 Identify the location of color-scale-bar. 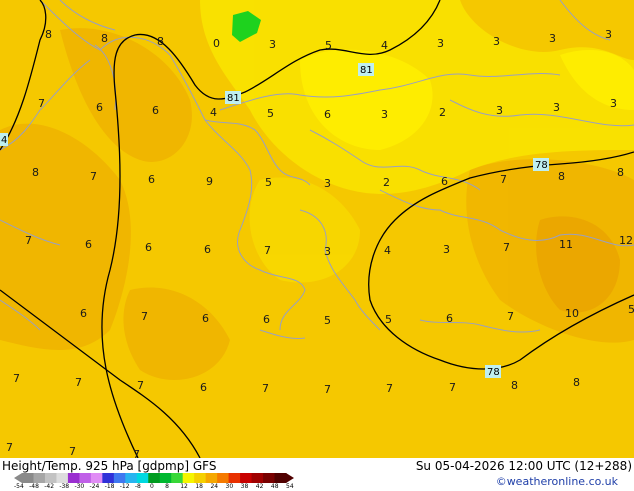
(154, 478).